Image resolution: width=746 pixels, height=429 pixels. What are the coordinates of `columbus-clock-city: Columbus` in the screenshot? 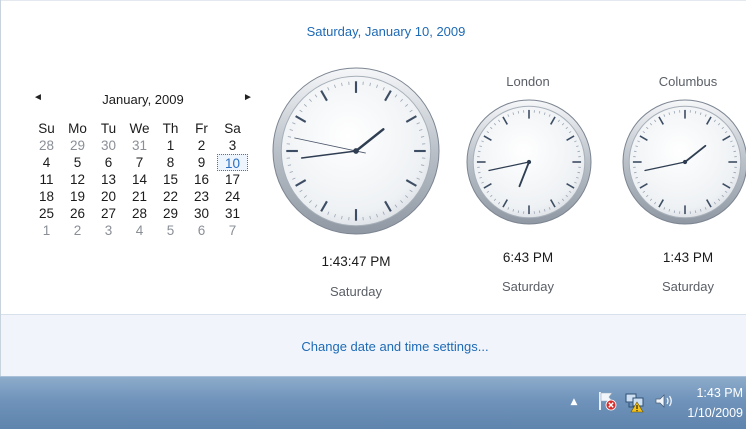 It's located at (688, 81).